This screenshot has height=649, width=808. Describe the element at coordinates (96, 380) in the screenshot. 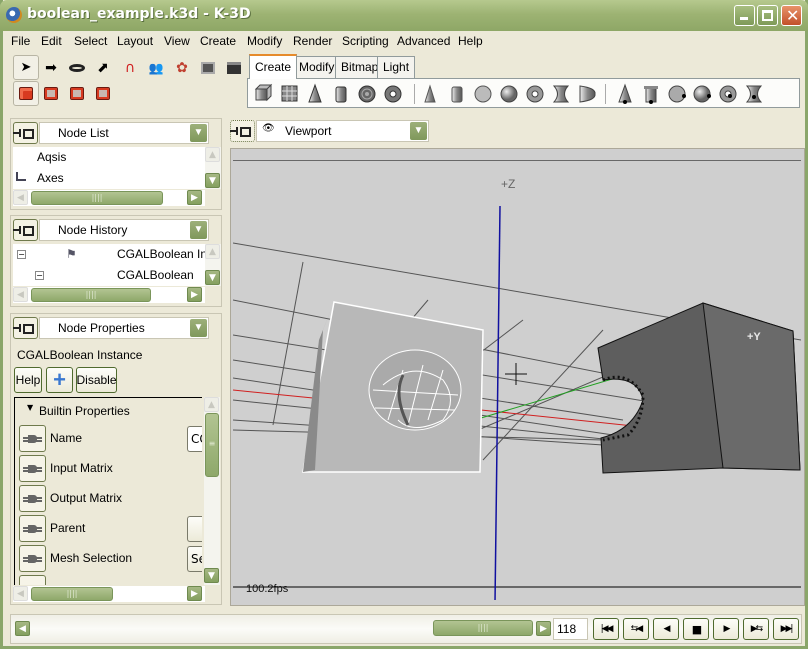

I see `disable-button: Disable` at that location.